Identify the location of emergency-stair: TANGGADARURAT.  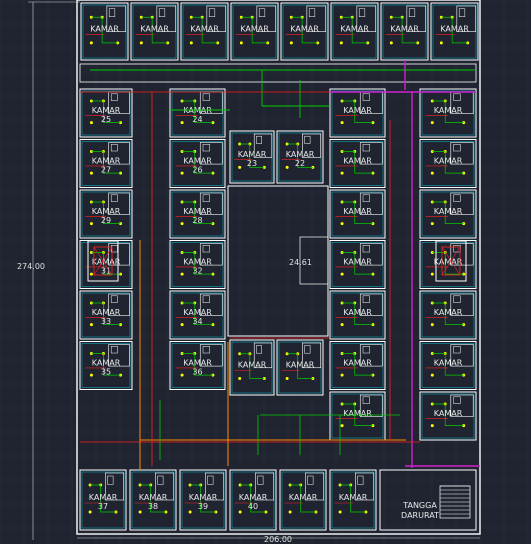
(428, 500).